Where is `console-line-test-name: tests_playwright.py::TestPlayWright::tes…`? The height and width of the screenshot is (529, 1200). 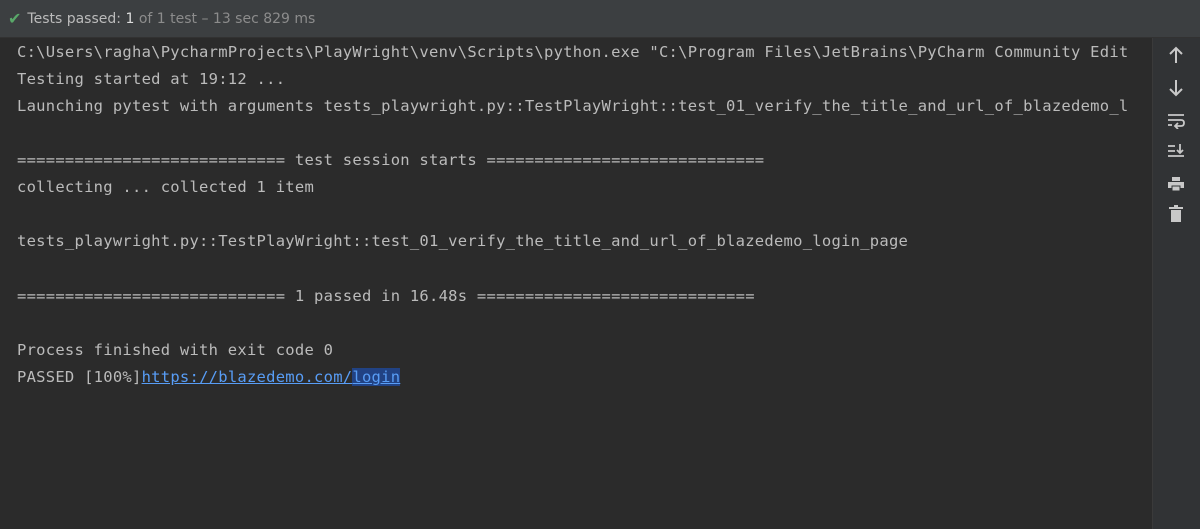
console-line-test-name: tests_playwright.py::TestPlayWright::tes… is located at coordinates (463, 241).